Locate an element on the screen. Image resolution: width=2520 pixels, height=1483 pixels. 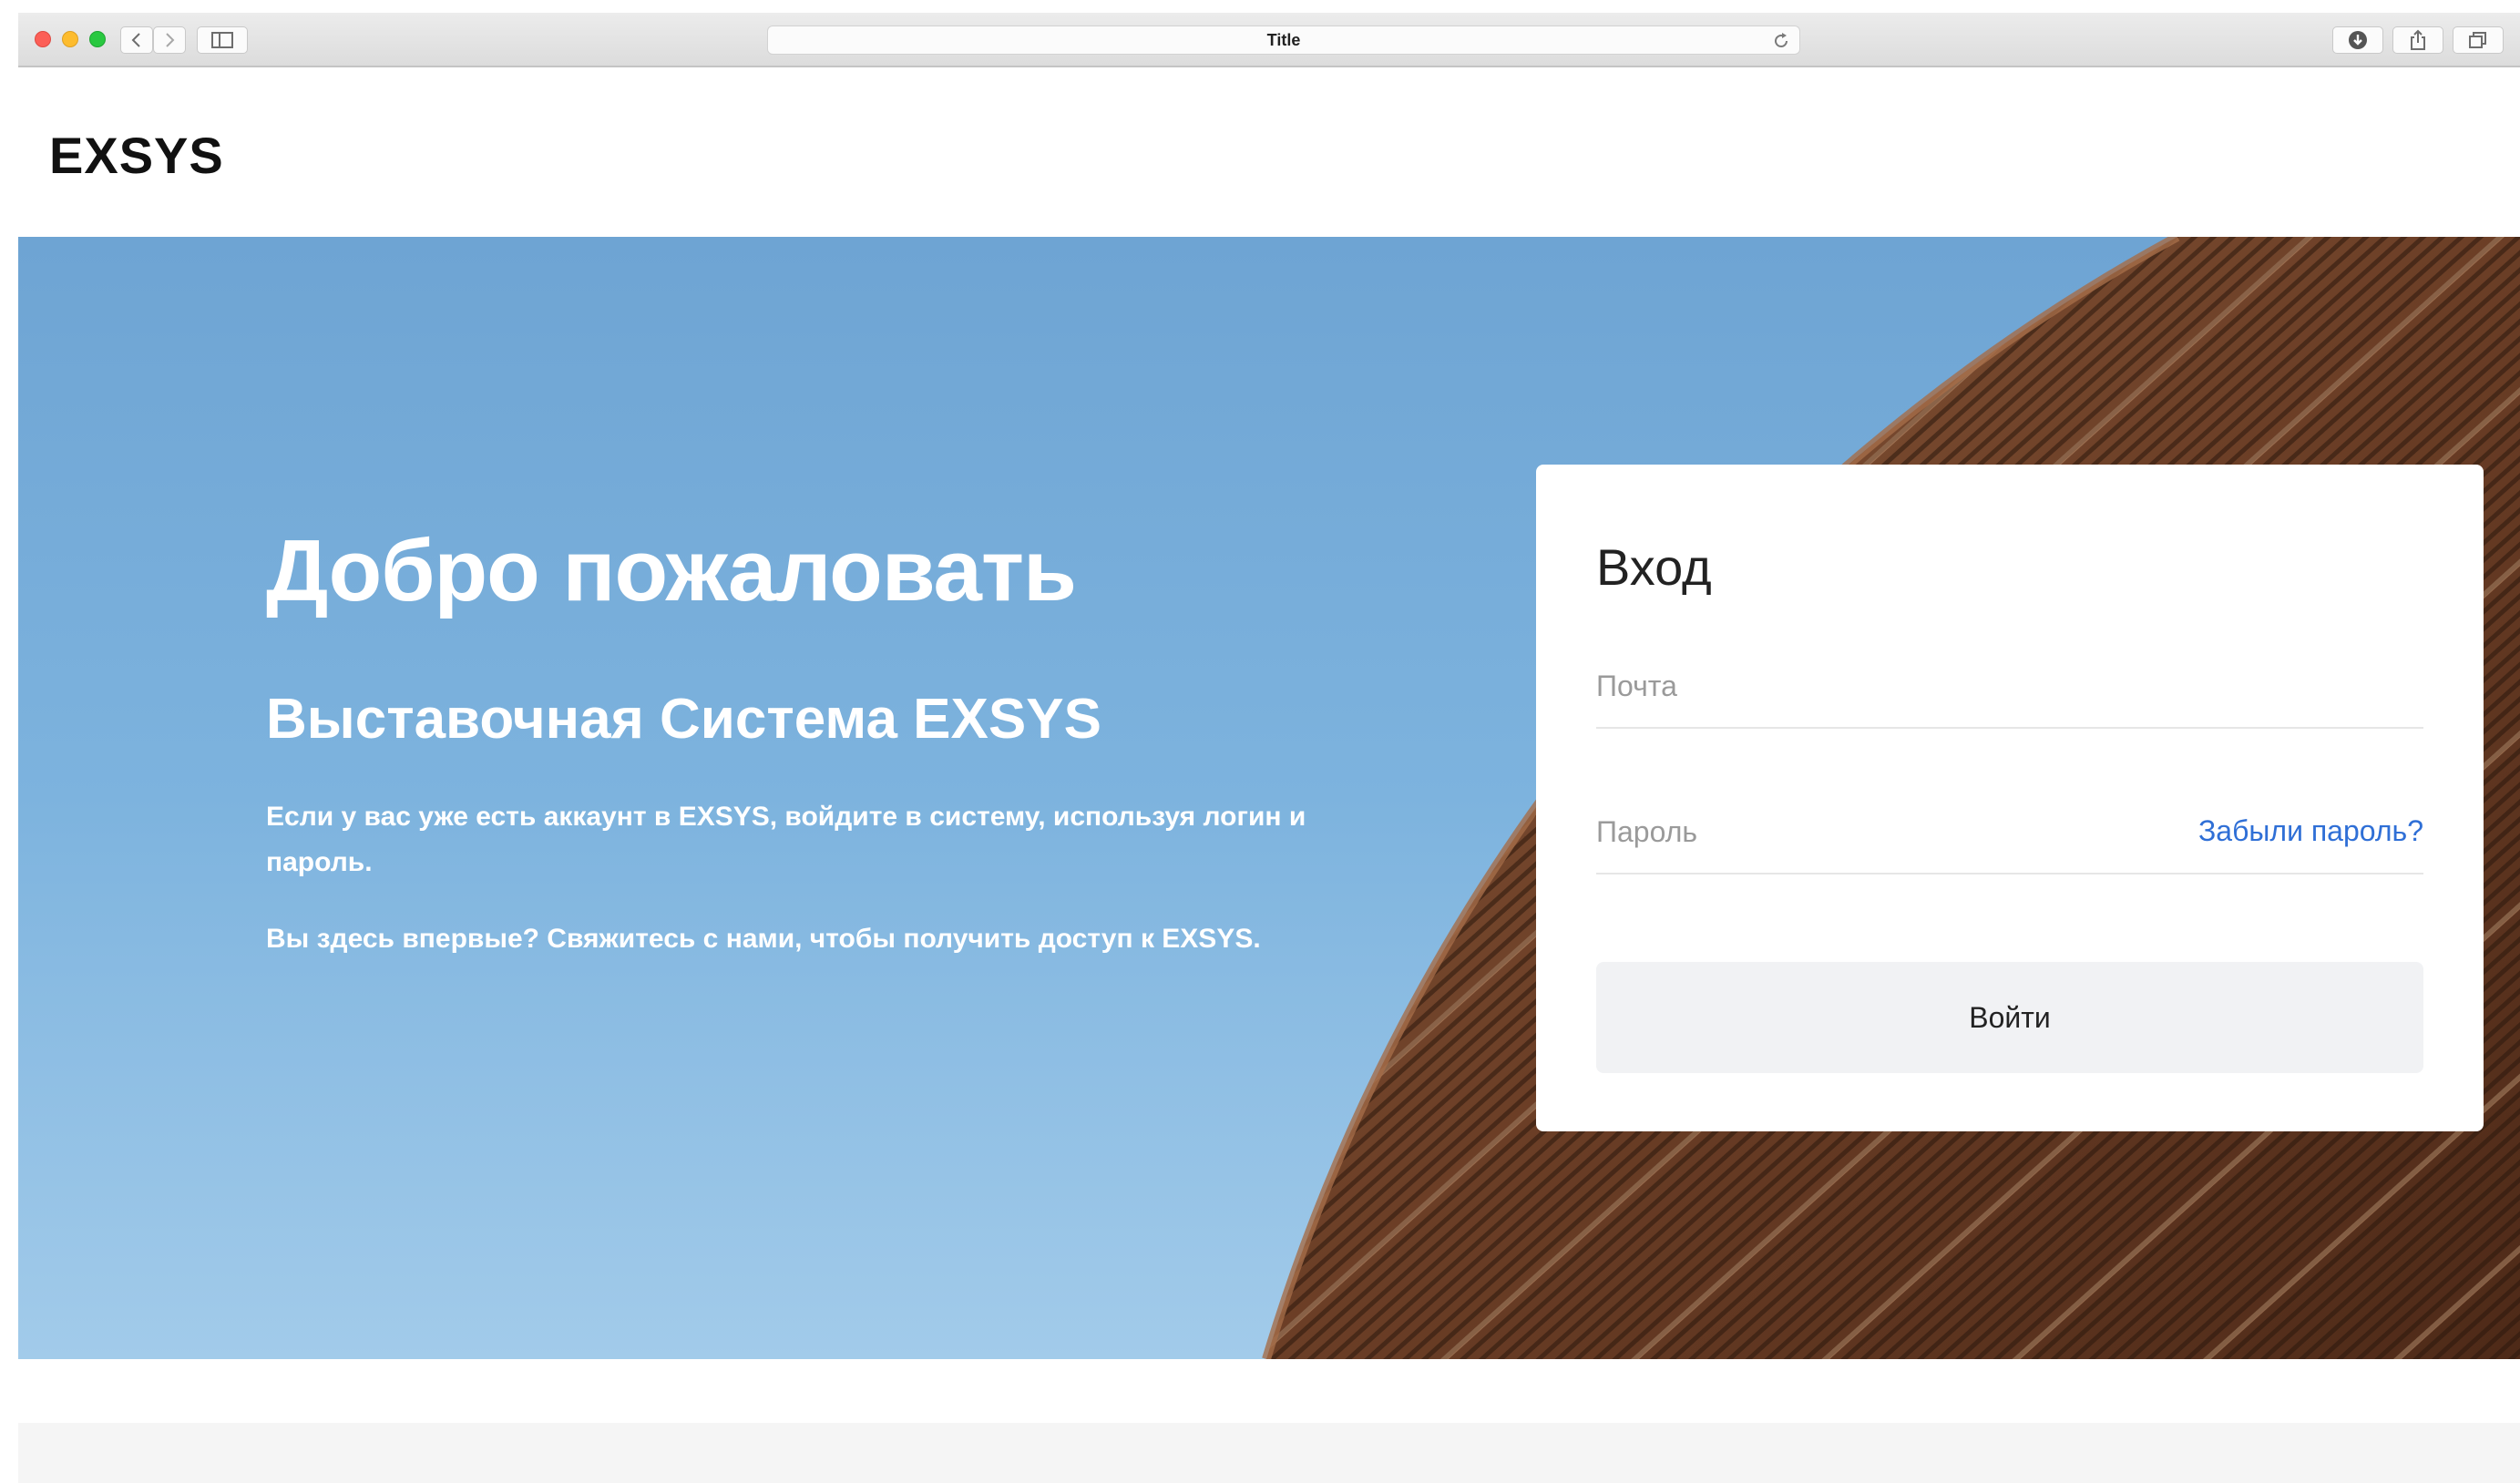
tabs-overview-button is located at coordinates (2479, 40).